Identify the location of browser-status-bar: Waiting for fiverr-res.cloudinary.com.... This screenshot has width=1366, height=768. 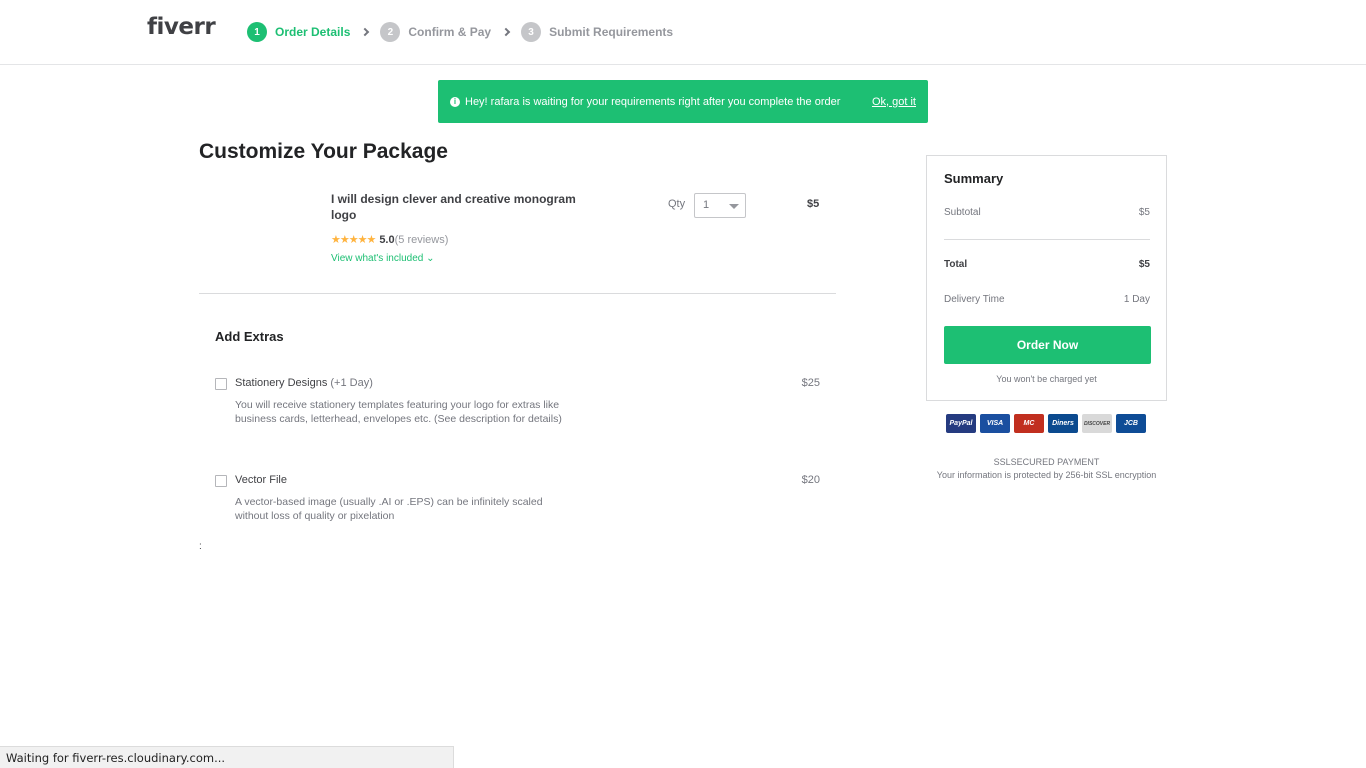
(227, 757).